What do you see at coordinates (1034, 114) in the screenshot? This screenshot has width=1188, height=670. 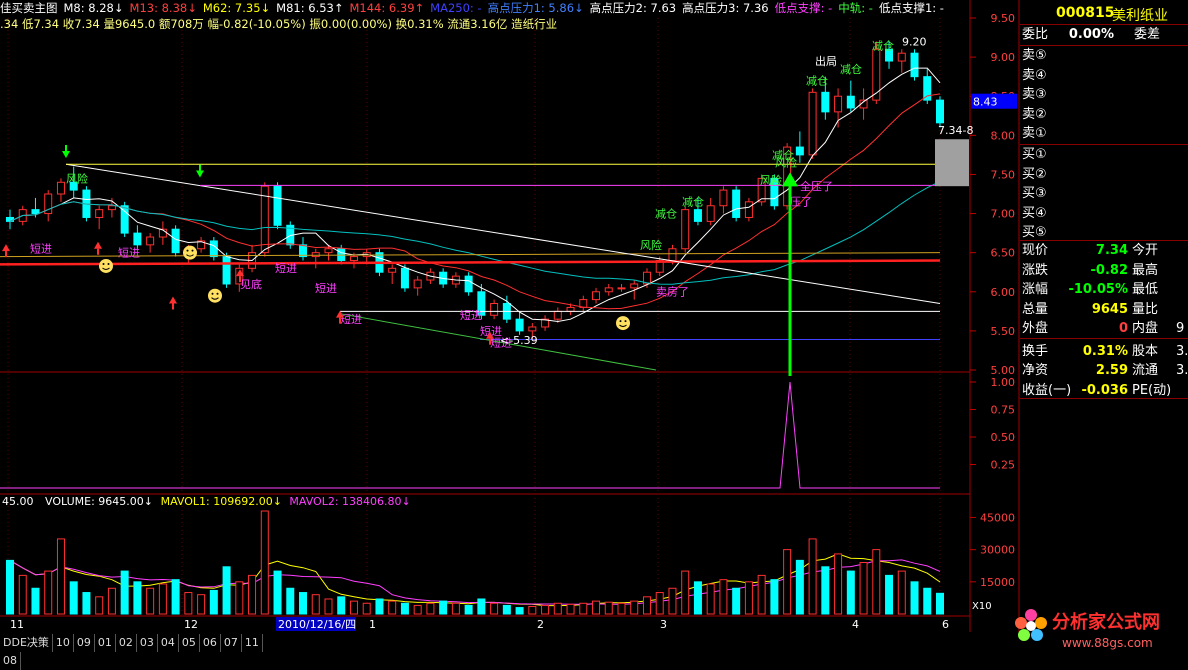 I see `sell-level-label: 卖②` at bounding box center [1034, 114].